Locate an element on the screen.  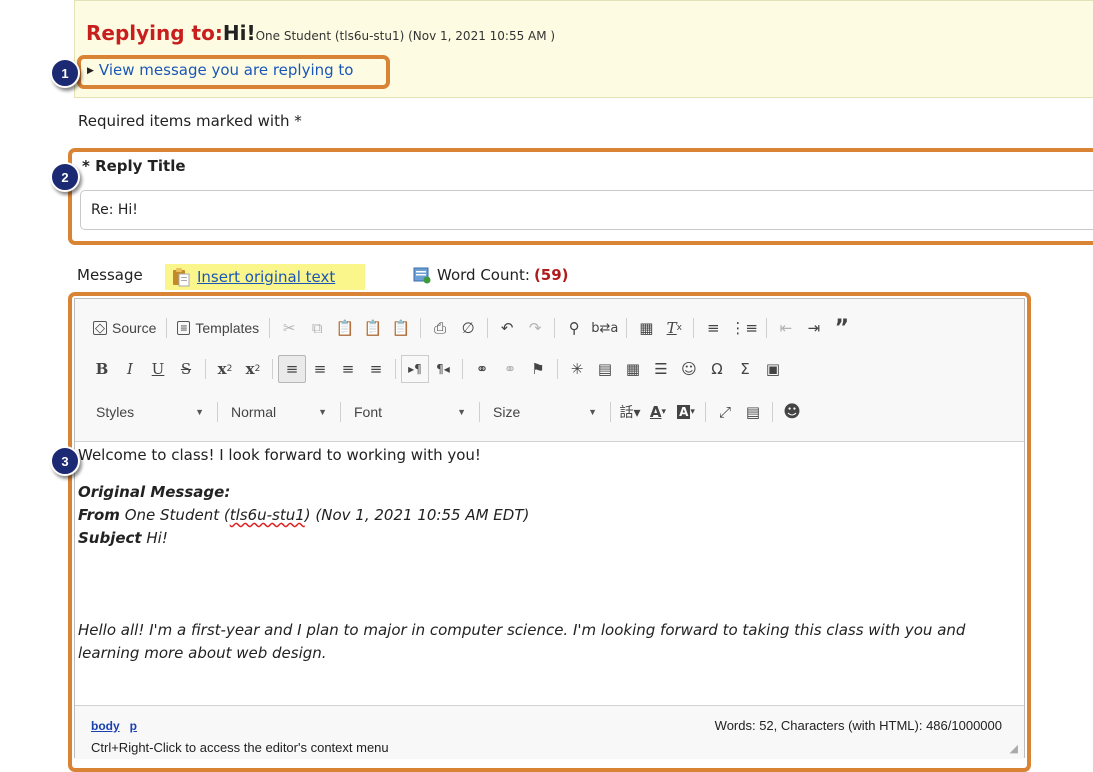
callout-1: 1 is located at coordinates (65, 73).